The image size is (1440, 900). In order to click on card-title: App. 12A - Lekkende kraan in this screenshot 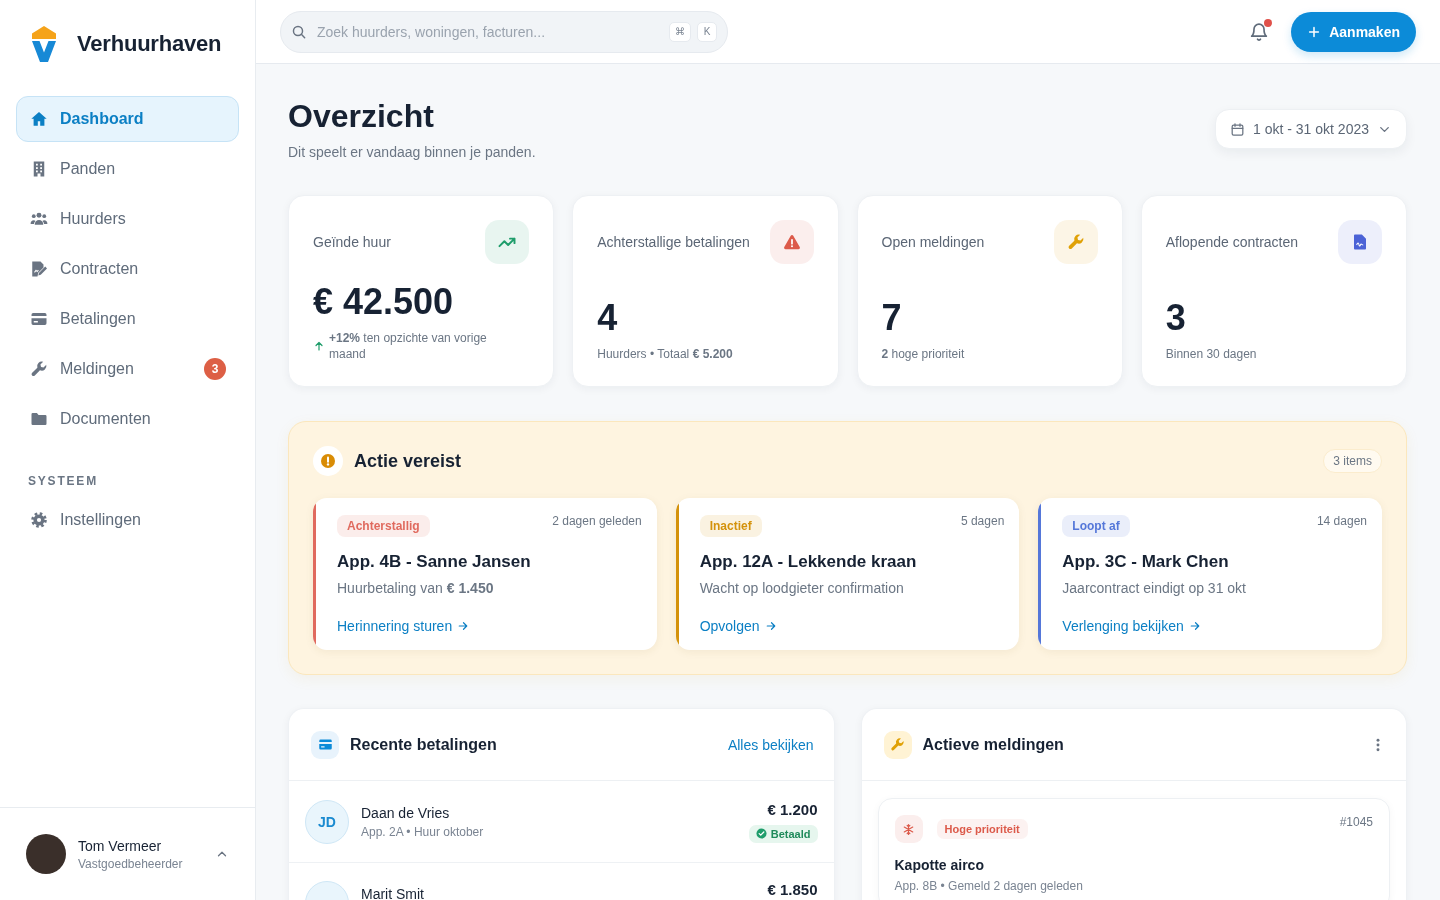, I will do `click(808, 562)`.